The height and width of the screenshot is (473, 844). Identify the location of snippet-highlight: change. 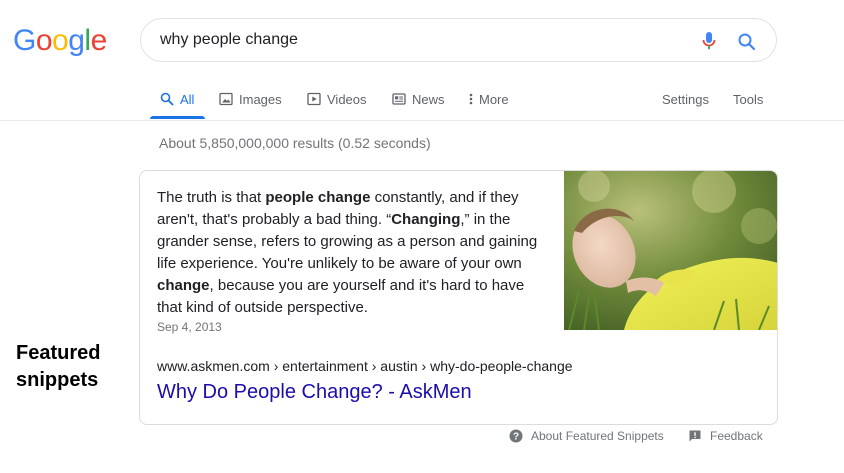
(183, 285).